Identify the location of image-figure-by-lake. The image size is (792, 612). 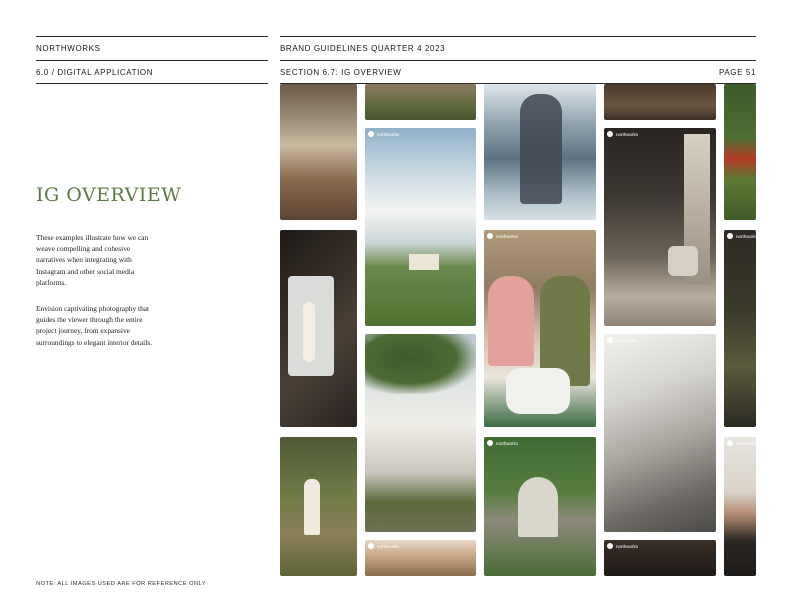
(540, 152).